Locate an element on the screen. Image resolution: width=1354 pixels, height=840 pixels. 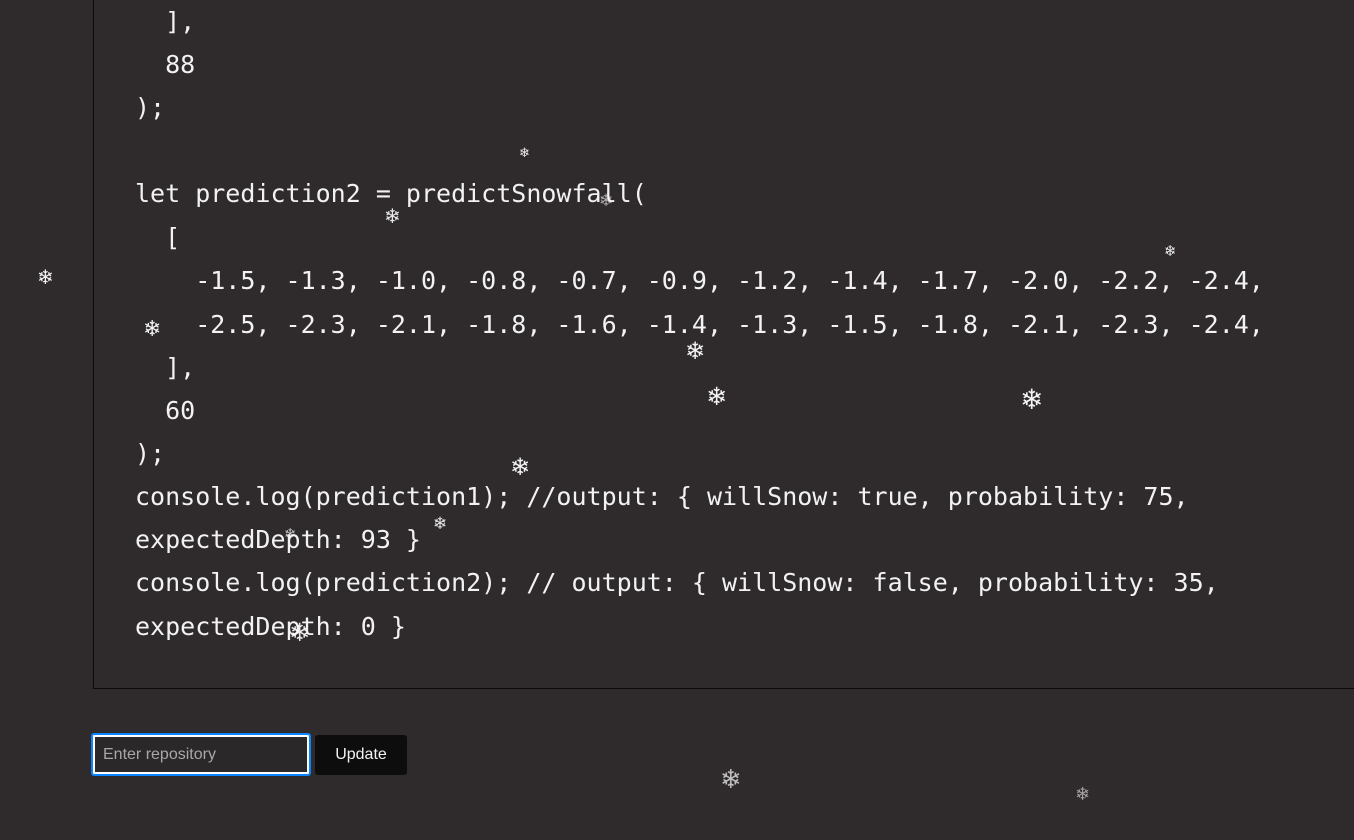
code-line: expectedDepth: 0 } is located at coordinates (270, 626).